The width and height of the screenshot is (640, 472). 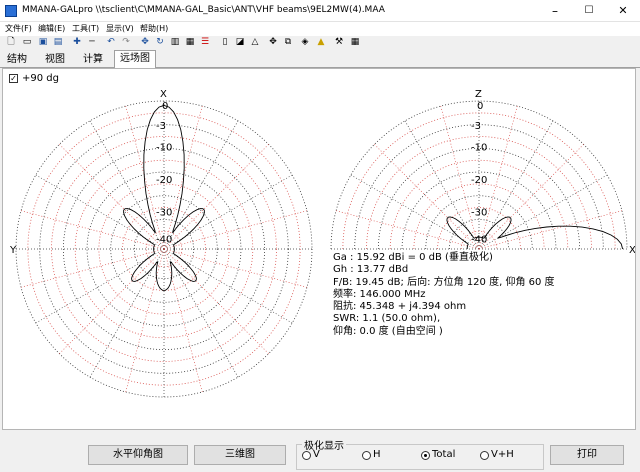 I want to click on label-icon: ◪, so click(x=240, y=42).